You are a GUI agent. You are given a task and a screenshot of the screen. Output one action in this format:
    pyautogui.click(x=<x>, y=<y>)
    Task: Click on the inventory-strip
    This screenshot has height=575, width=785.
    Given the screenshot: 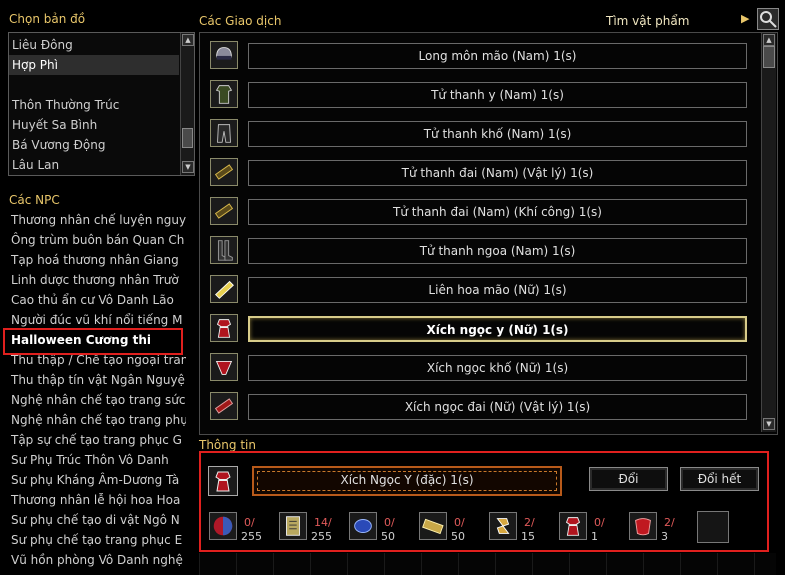 What is the action you would take?
    pyautogui.click(x=487, y=564)
    